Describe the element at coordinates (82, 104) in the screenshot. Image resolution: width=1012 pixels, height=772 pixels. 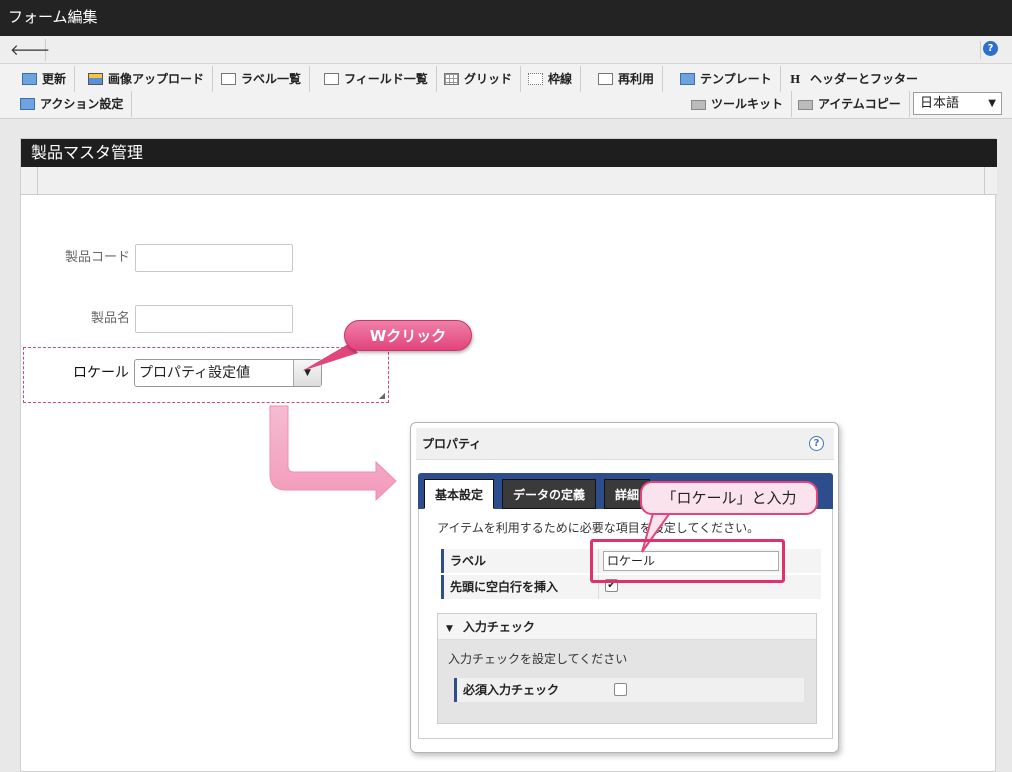
I see `action-settings-label: アクション設定` at that location.